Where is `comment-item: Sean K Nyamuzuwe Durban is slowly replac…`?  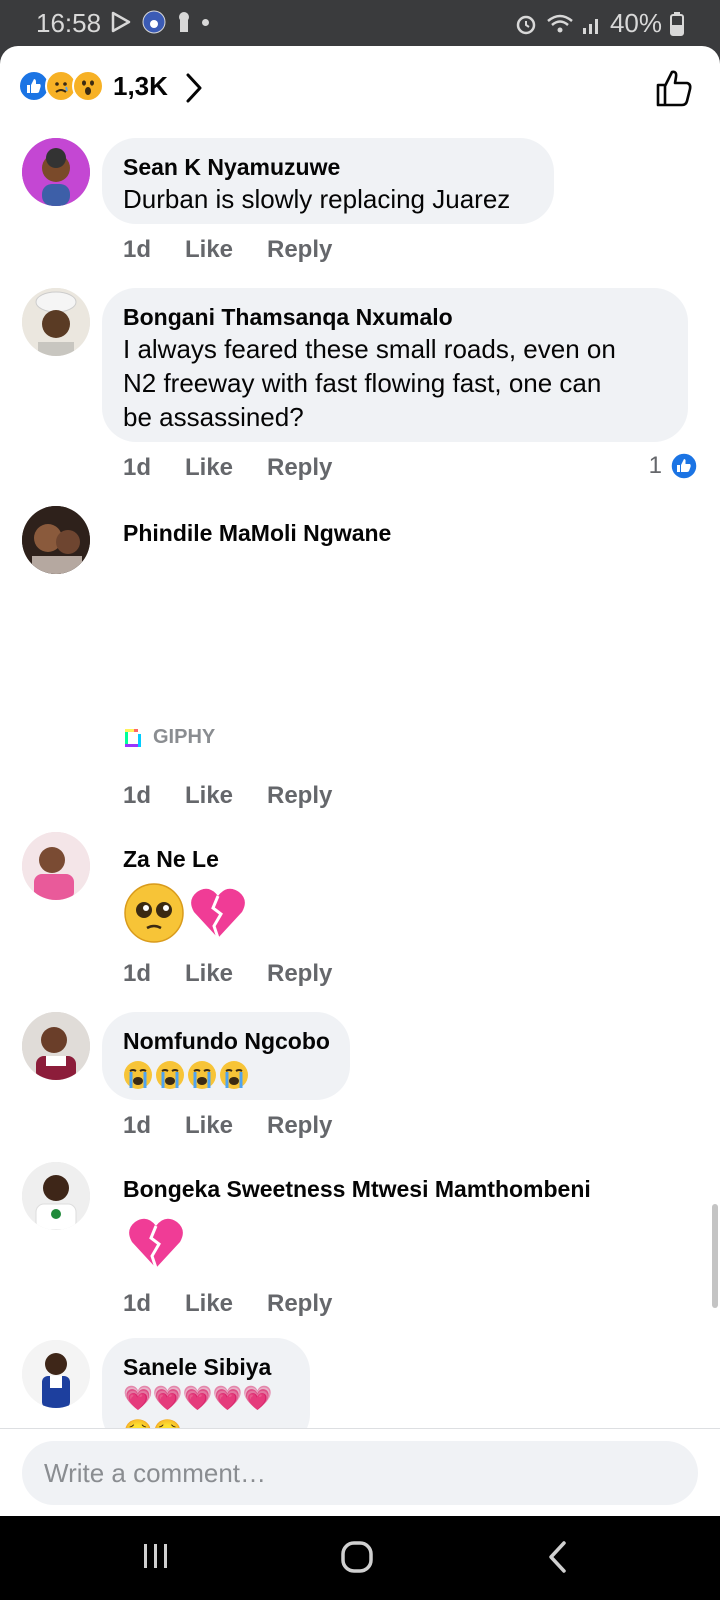 comment-item: Sean K Nyamuzuwe Durban is slowly replac… is located at coordinates (360, 208).